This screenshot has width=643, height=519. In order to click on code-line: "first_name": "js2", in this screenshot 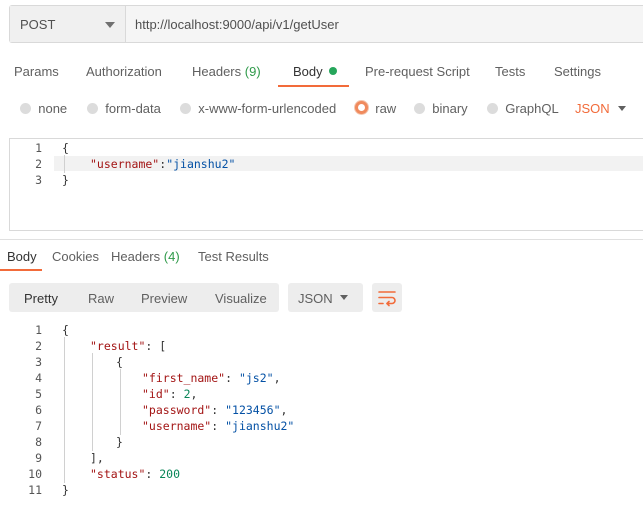, I will do `click(211, 378)`.